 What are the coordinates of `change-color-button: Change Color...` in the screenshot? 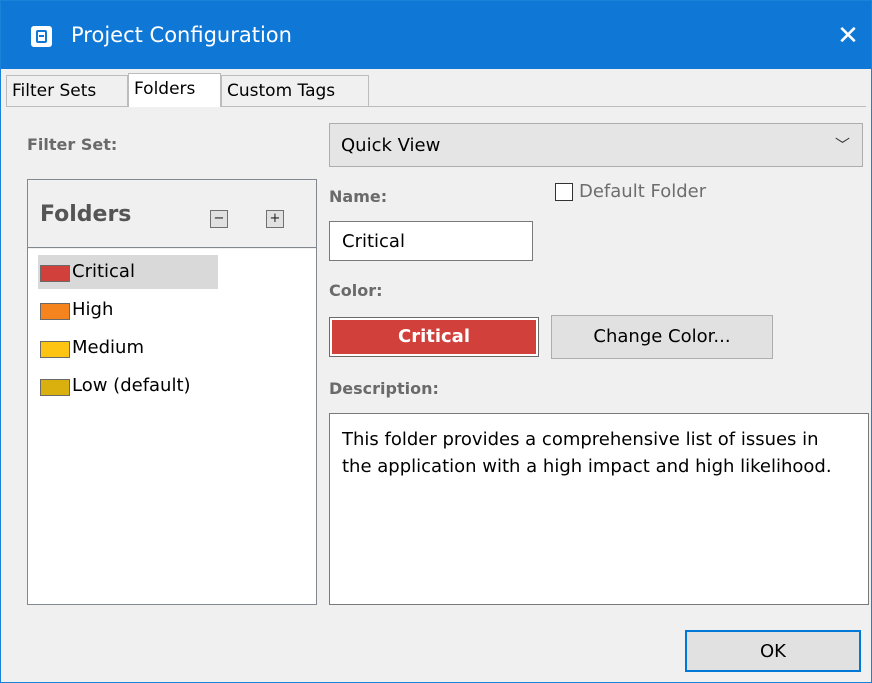 It's located at (662, 337).